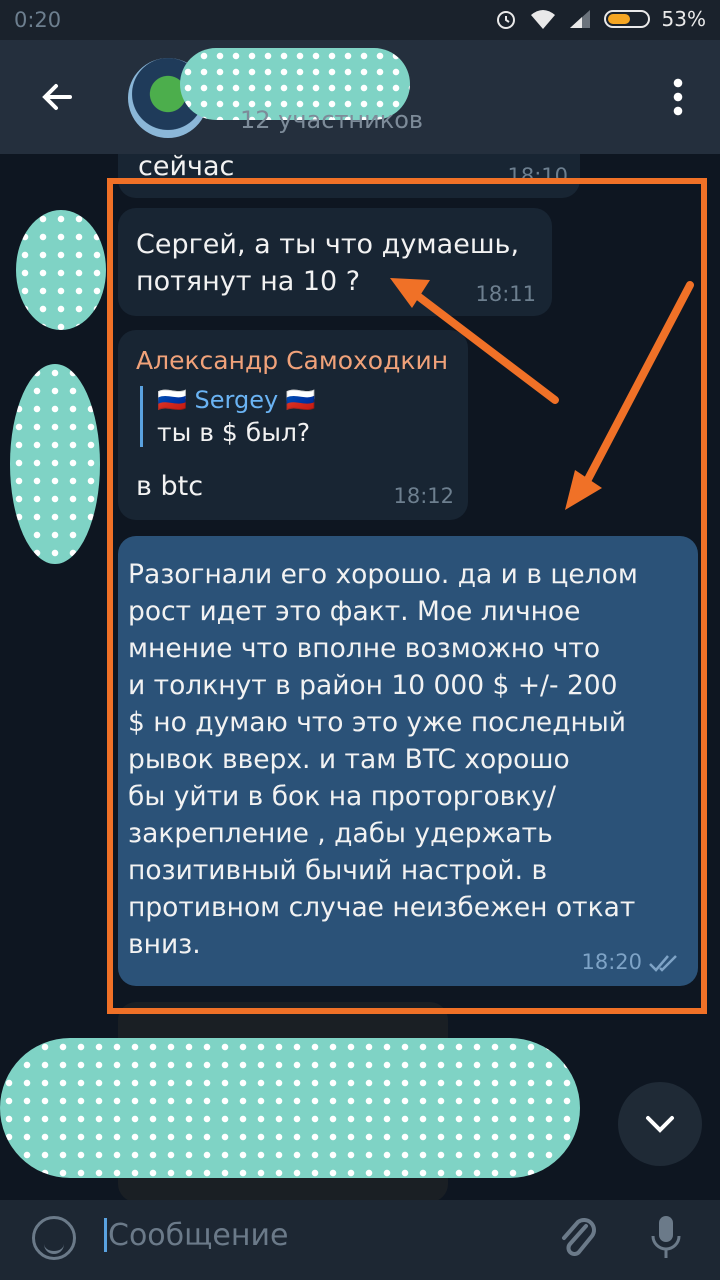  I want to click on redacted-area, so click(290, 1108).